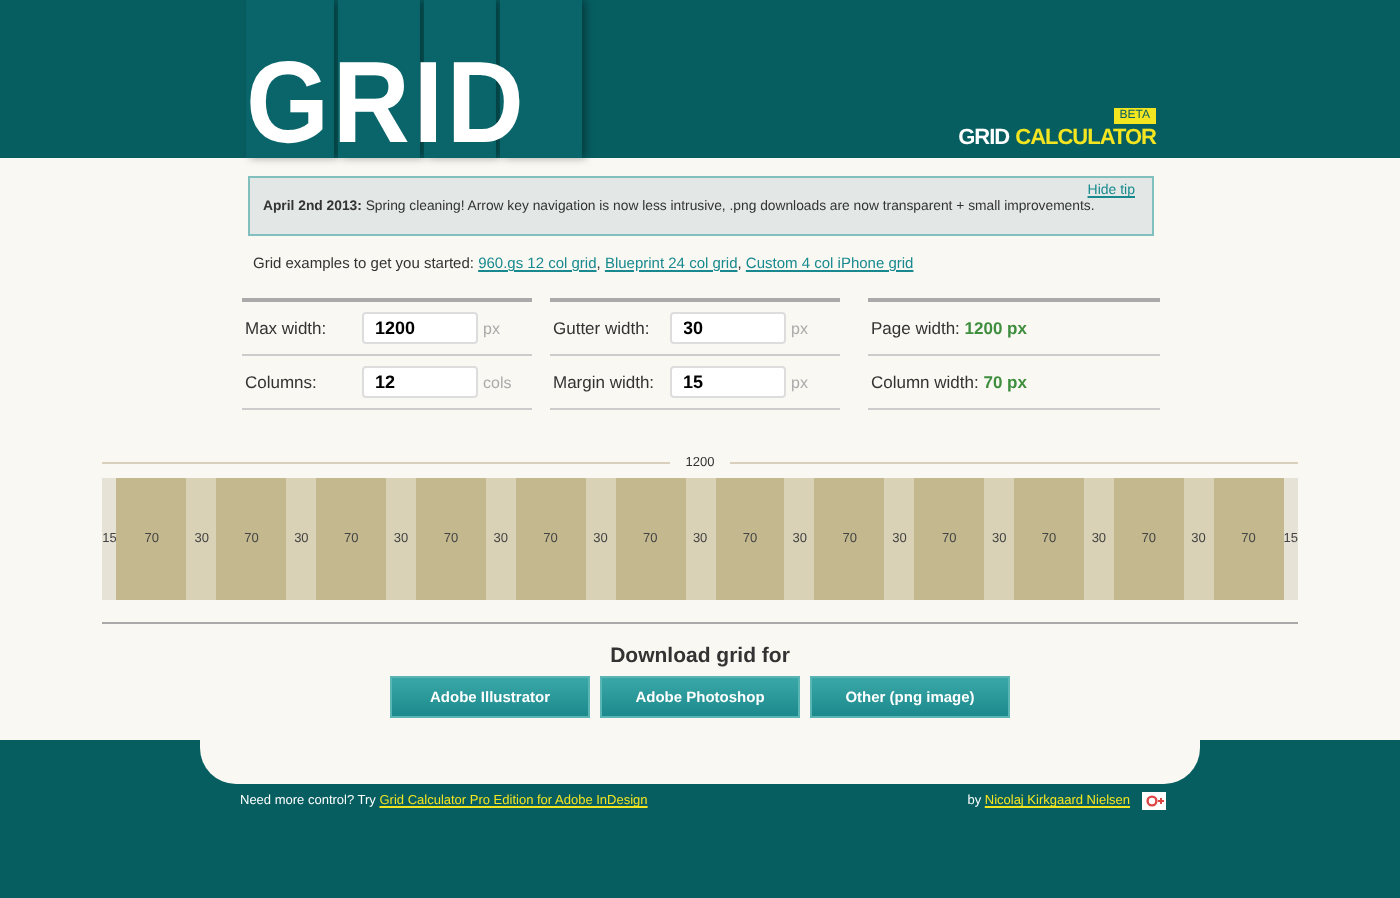 This screenshot has width=1400, height=898. I want to click on input-field: 1200, so click(419, 328).